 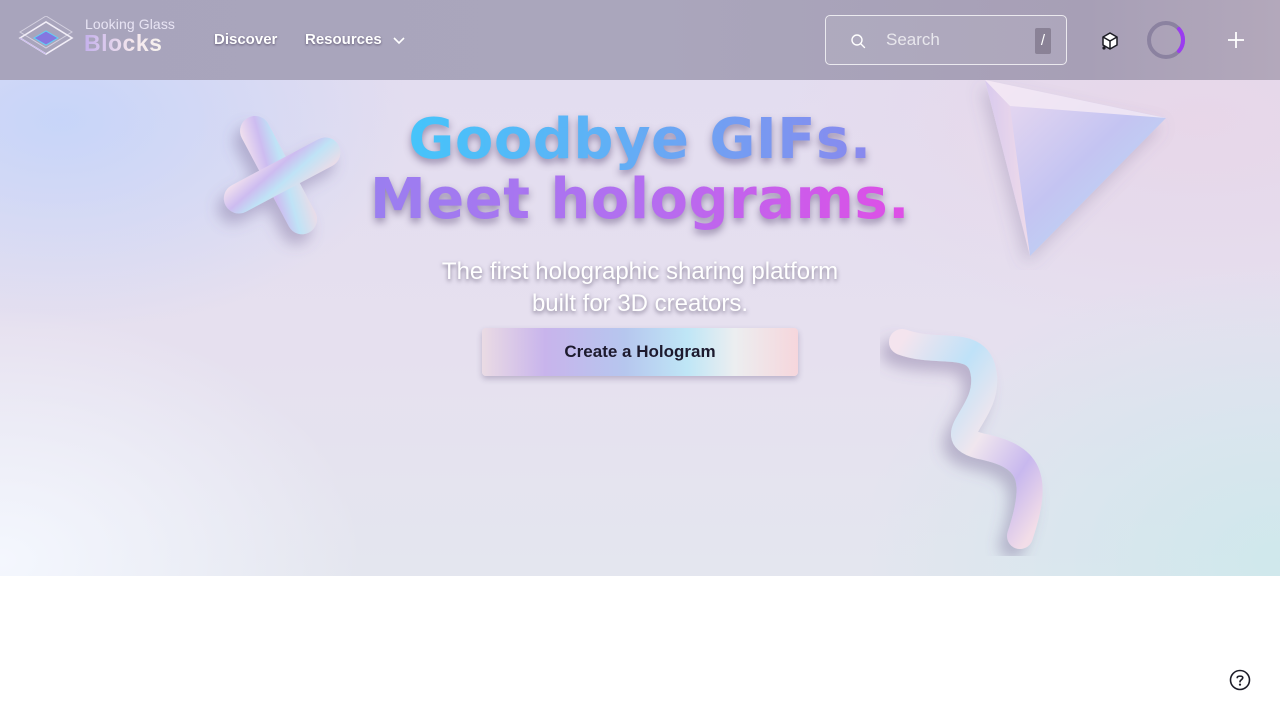 I want to click on nav-resources-dropdown: Resources, so click(x=355, y=39).